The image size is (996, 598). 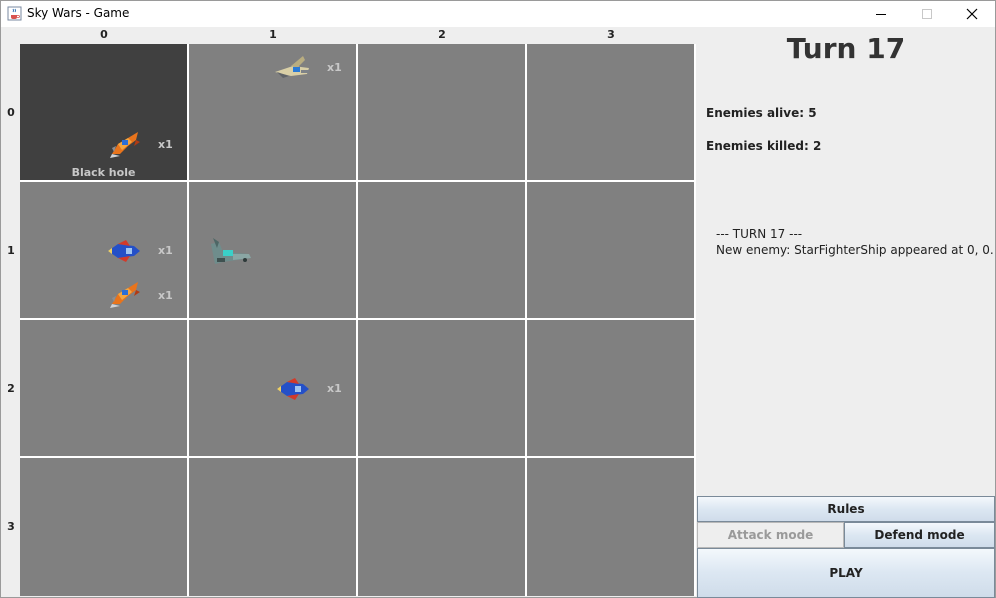 I want to click on grid-cell-2-1: x1, so click(x=272, y=388).